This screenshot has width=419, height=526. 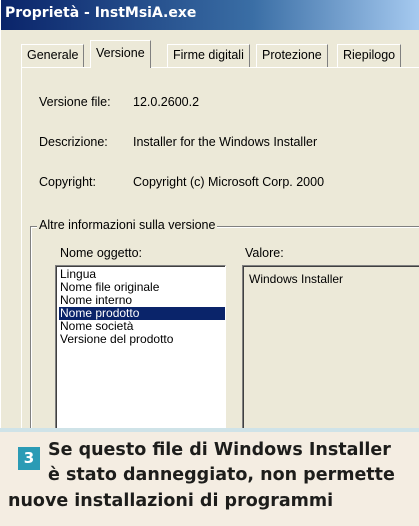 What do you see at coordinates (219, 450) in the screenshot?
I see `caption-line-1: Se questo file di Windows Installer` at bounding box center [219, 450].